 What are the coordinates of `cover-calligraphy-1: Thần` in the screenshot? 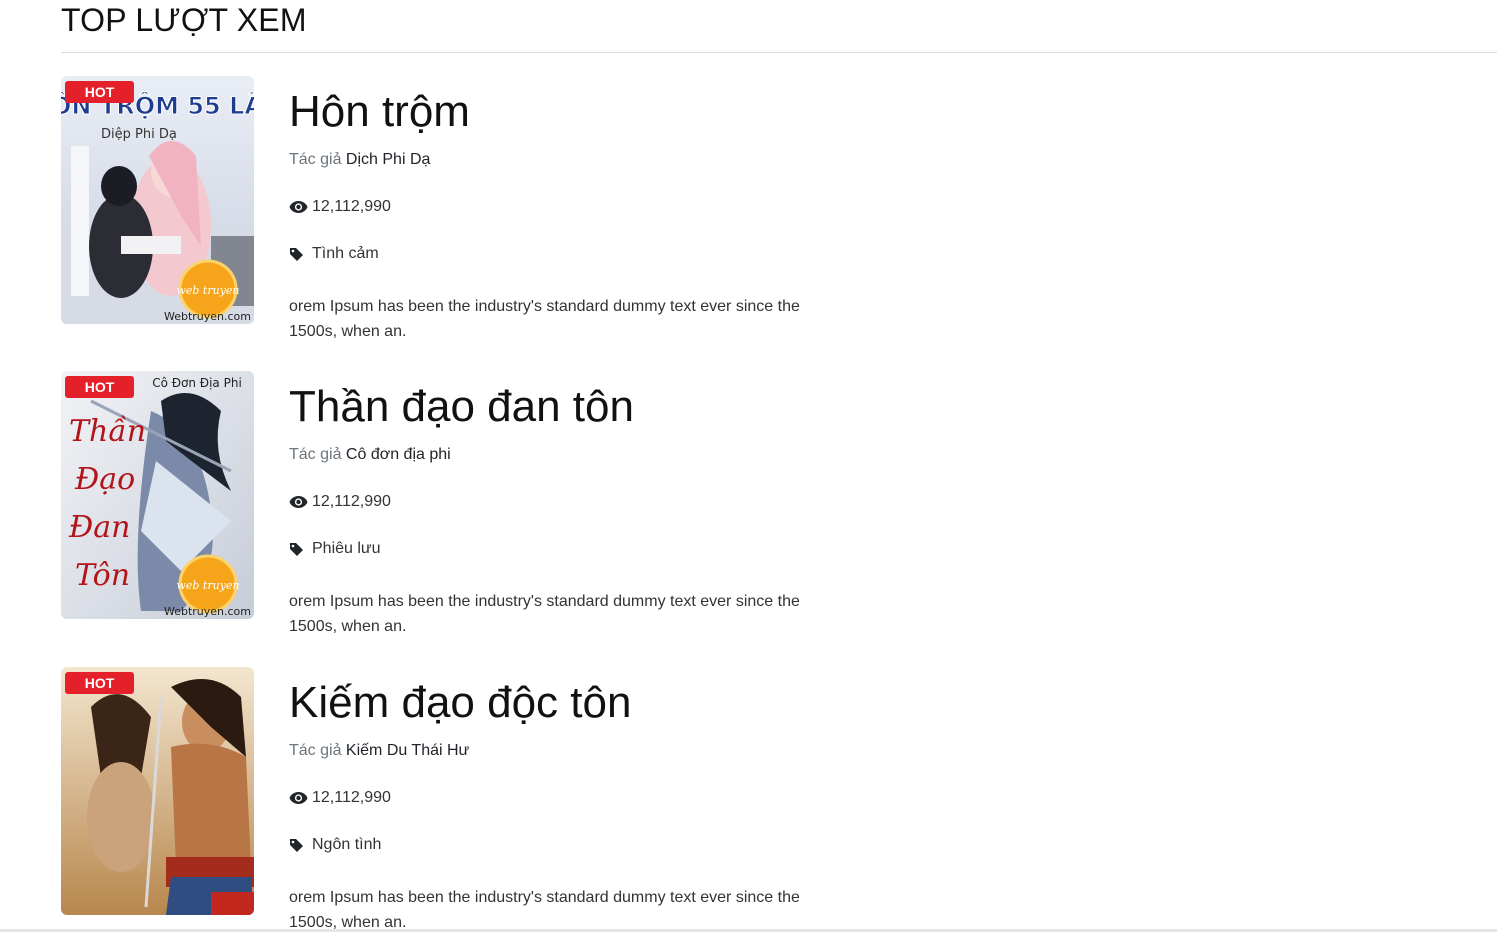 It's located at (107, 431).